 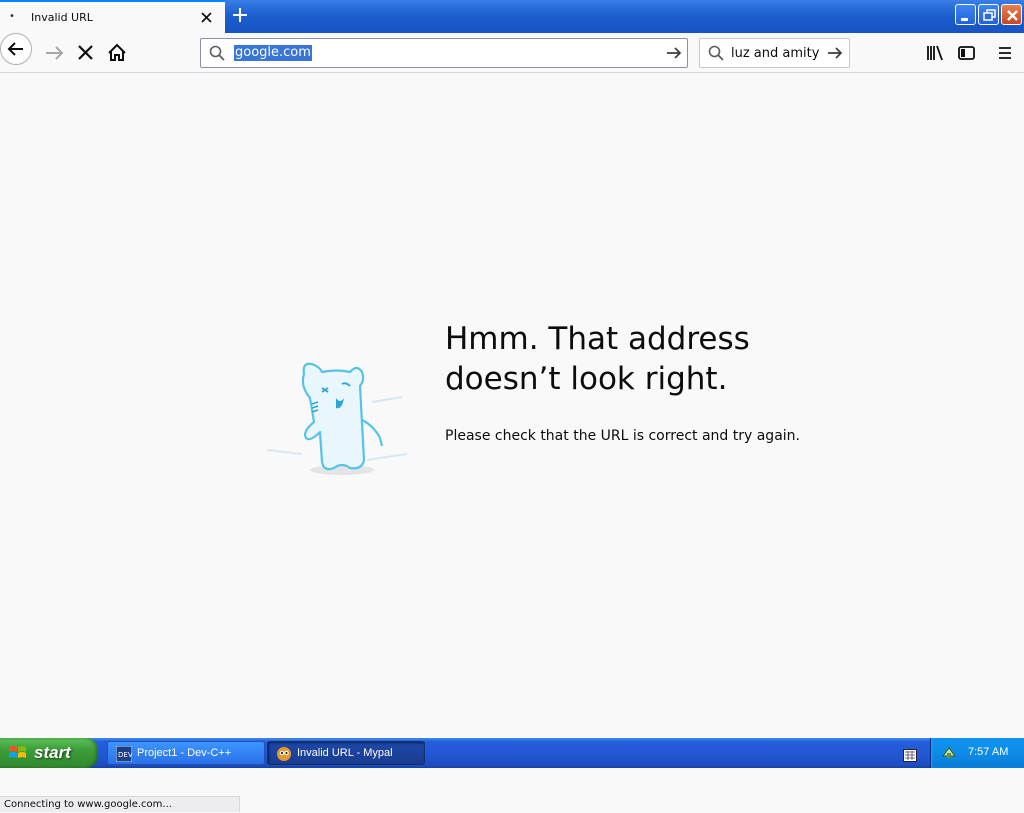 I want to click on minimize-button, so click(x=965, y=14).